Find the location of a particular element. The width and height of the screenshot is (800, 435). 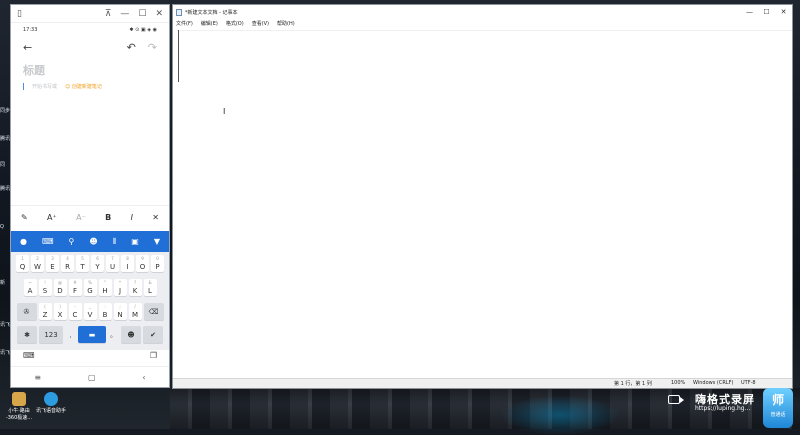

emoji-key: ☻ is located at coordinates (131, 334).